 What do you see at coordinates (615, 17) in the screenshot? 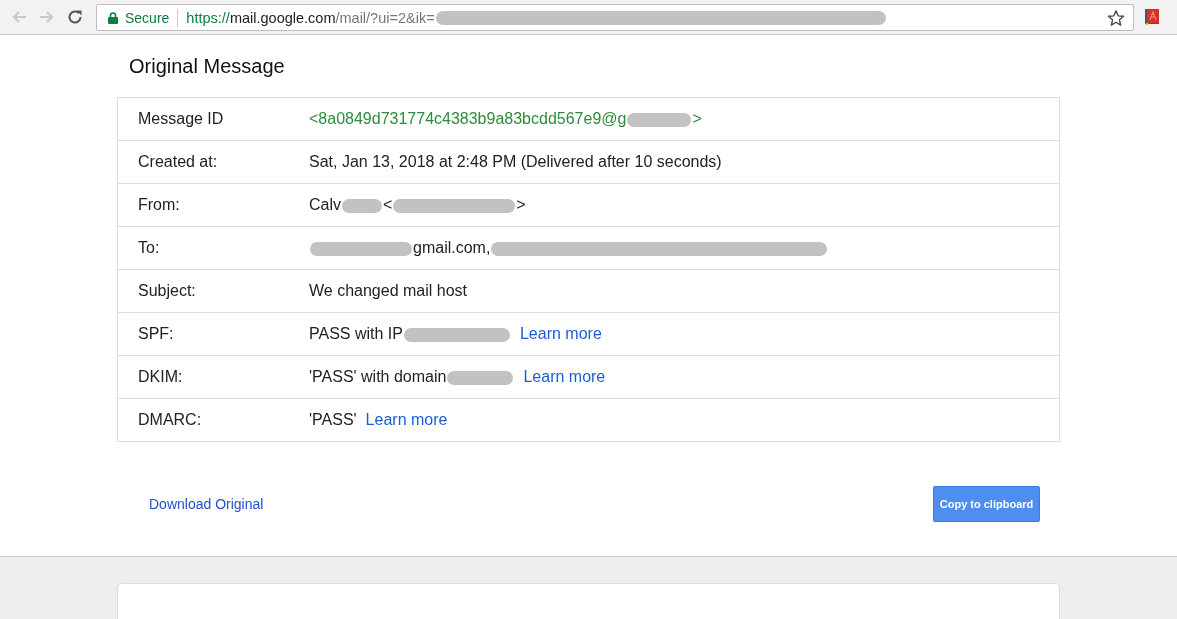
I see `address-field: Secure https://mail.google.com/mail/?ui=2&ik=` at bounding box center [615, 17].